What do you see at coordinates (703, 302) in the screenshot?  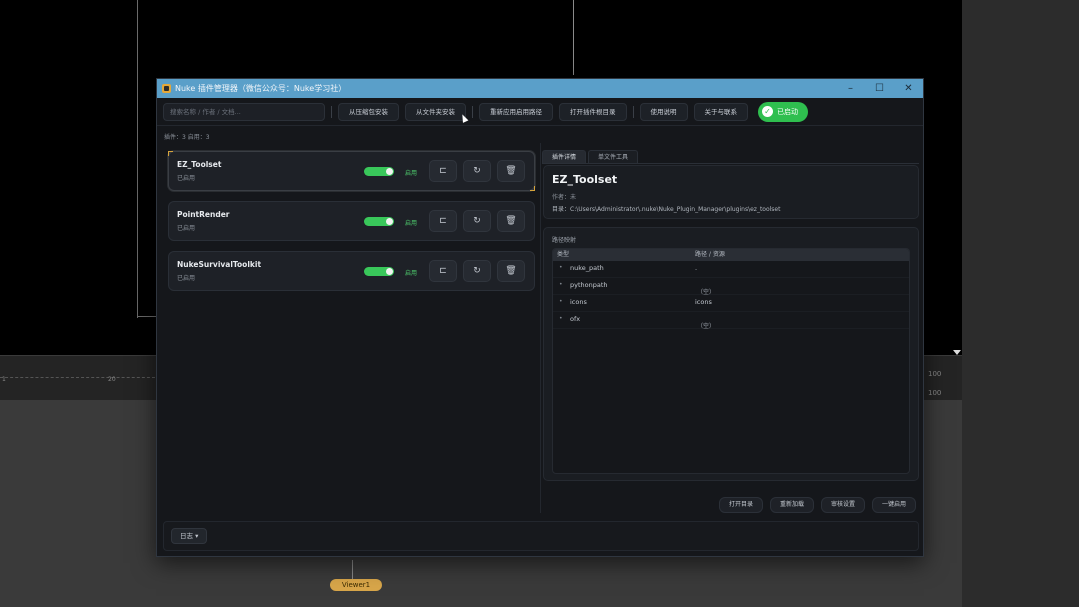 I see `path-value: icons` at bounding box center [703, 302].